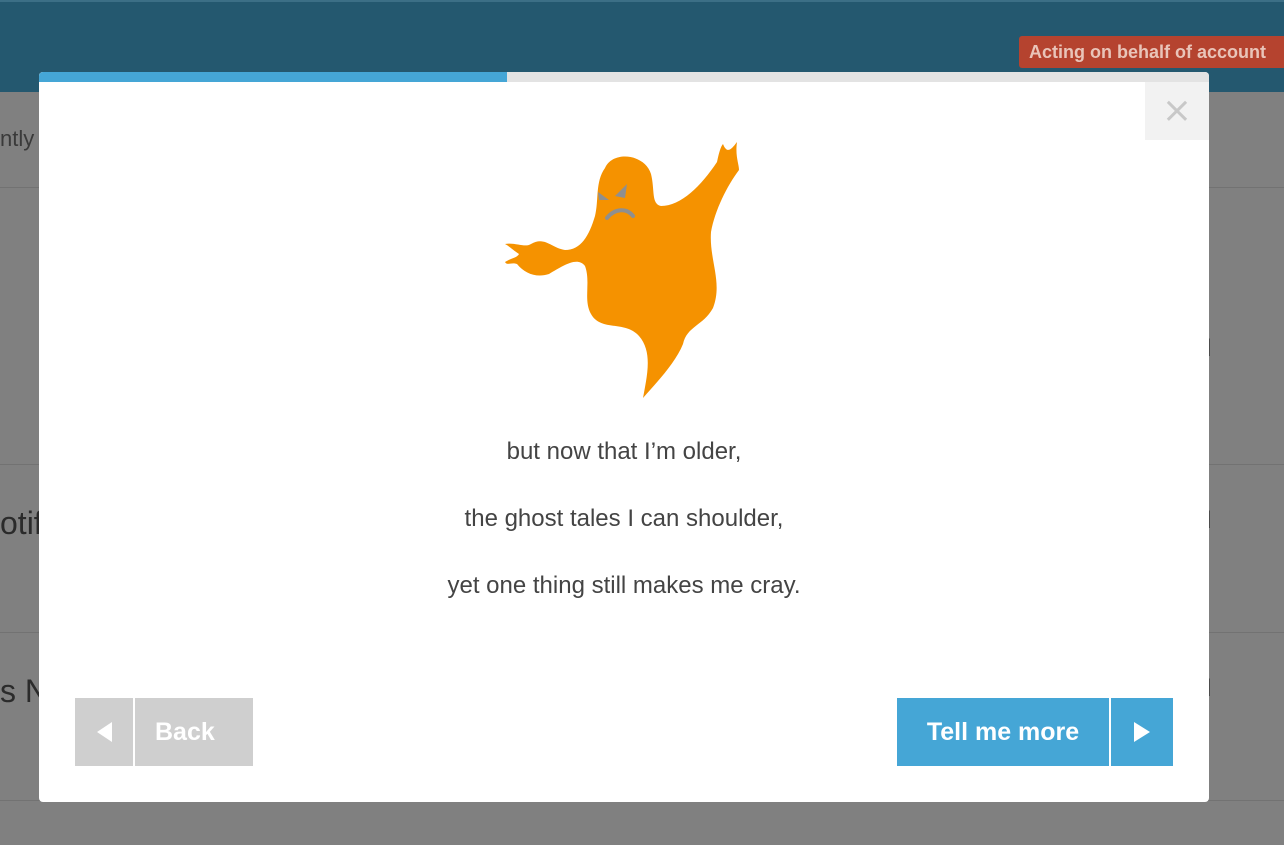 This screenshot has height=845, width=1284. What do you see at coordinates (622, 270) in the screenshot?
I see `angry-ghost-icon` at bounding box center [622, 270].